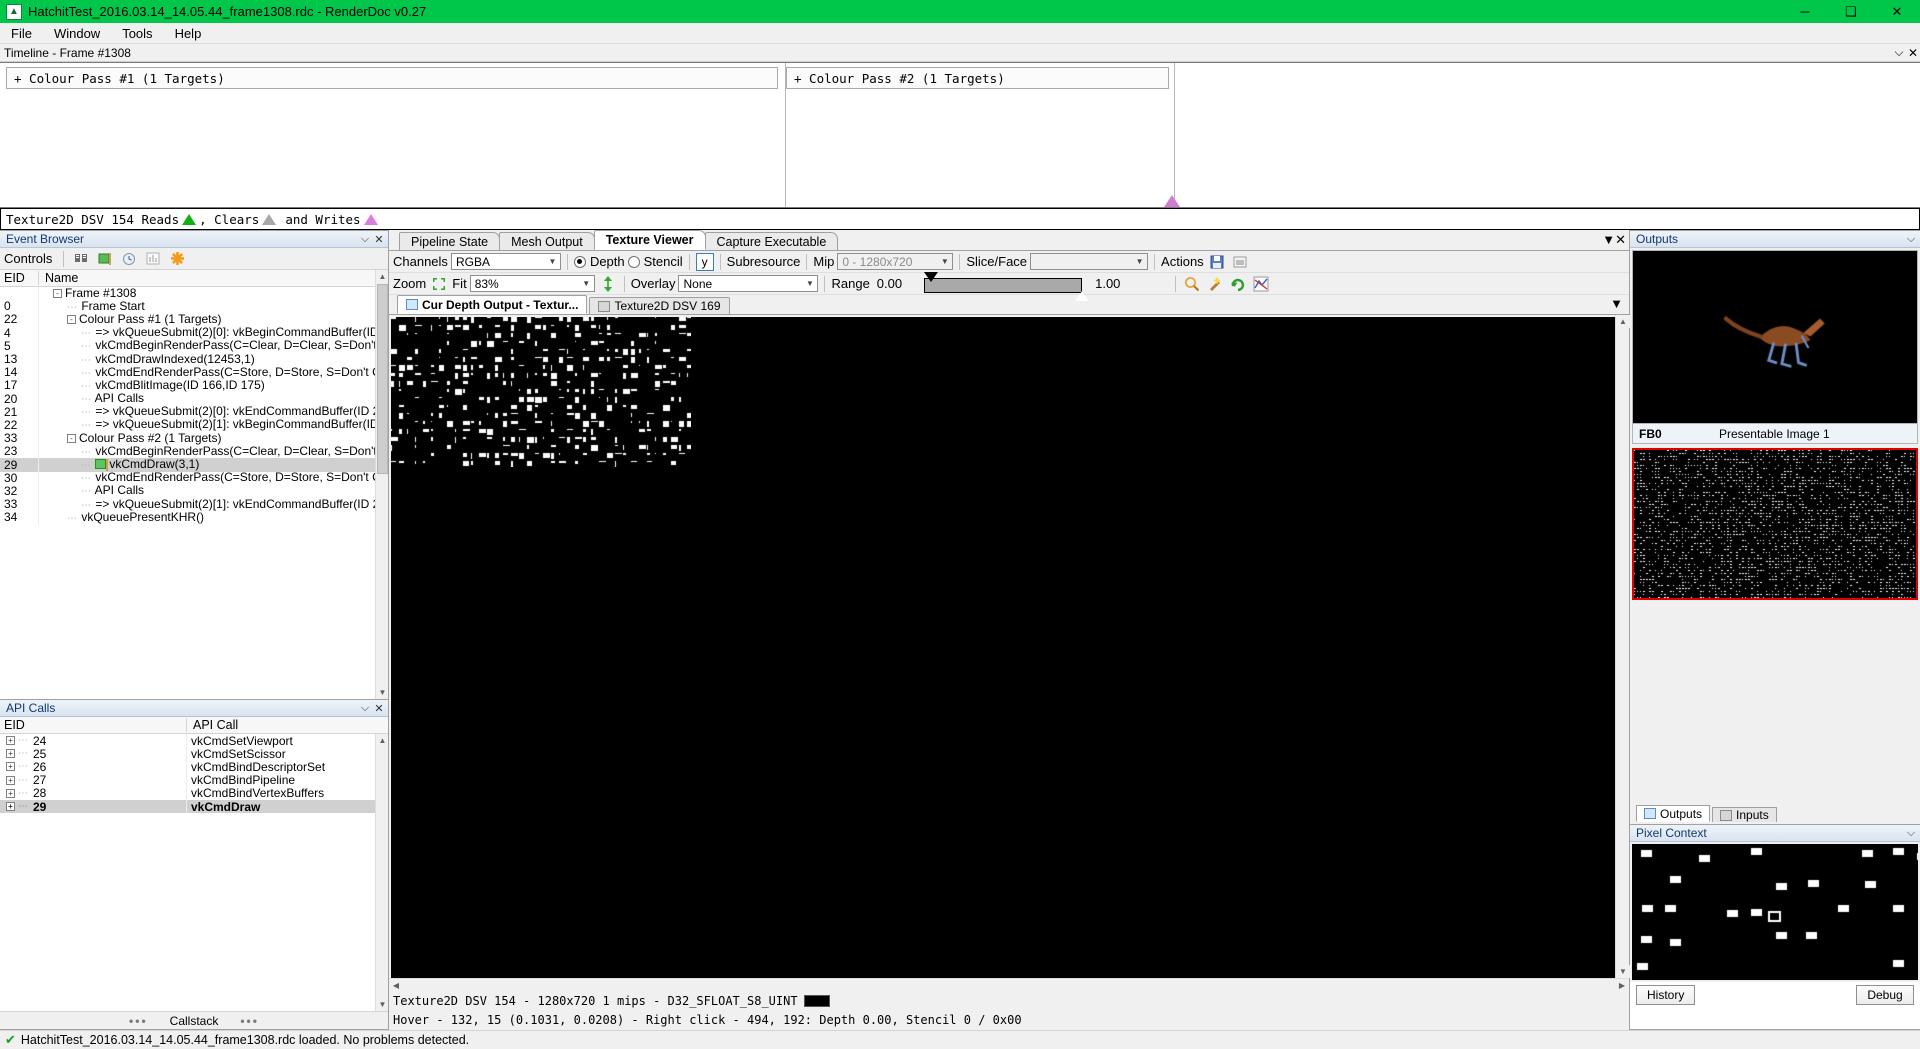  I want to click on save-icon, so click(1217, 262).